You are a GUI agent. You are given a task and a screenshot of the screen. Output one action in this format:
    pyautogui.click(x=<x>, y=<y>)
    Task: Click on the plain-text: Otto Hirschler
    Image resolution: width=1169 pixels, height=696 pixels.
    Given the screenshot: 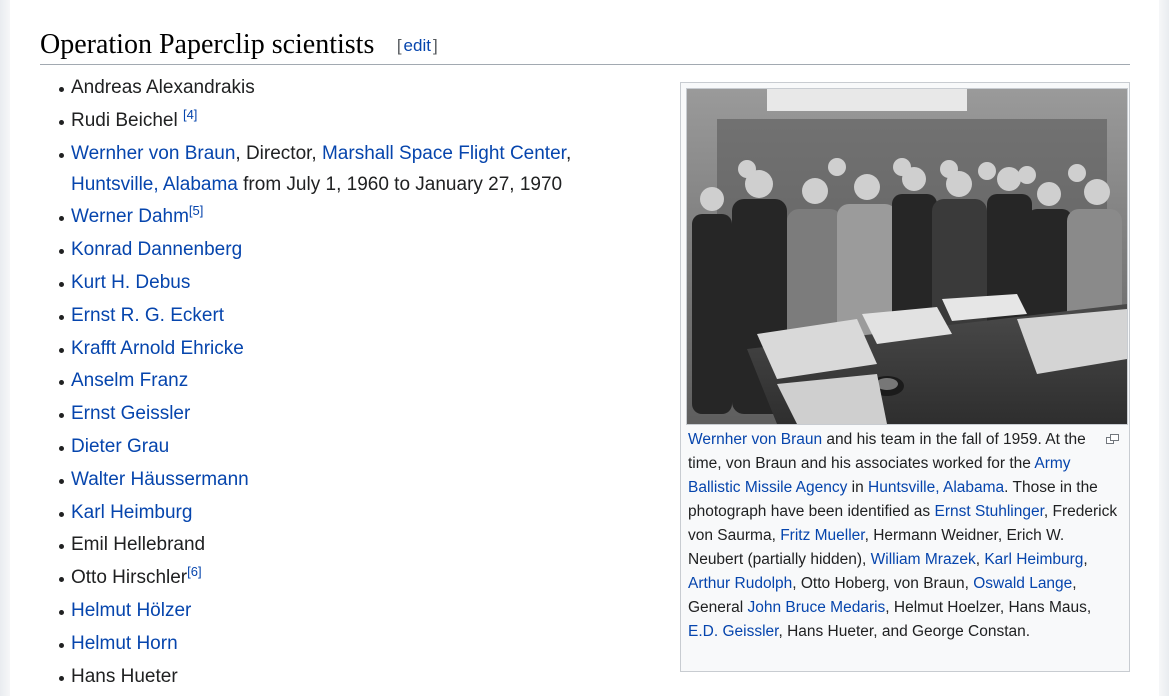 What is the action you would take?
    pyautogui.click(x=129, y=578)
    